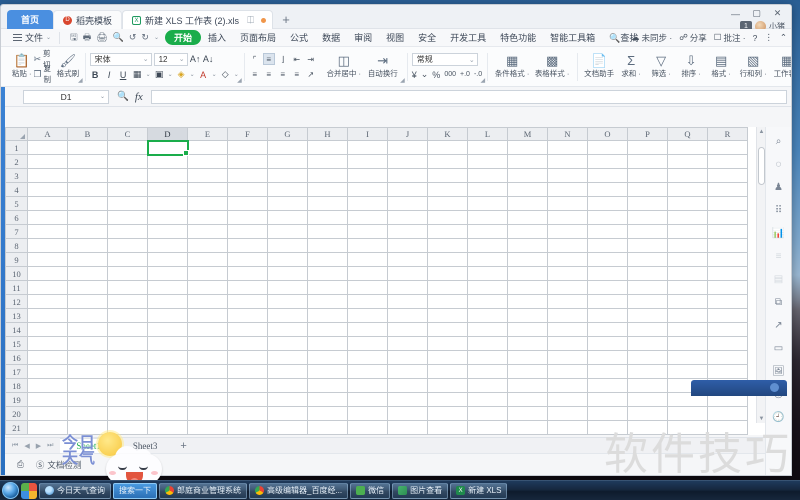 This screenshot has height=500, width=800. What do you see at coordinates (87, 203) in the screenshot?
I see `cell-b5` at bounding box center [87, 203].